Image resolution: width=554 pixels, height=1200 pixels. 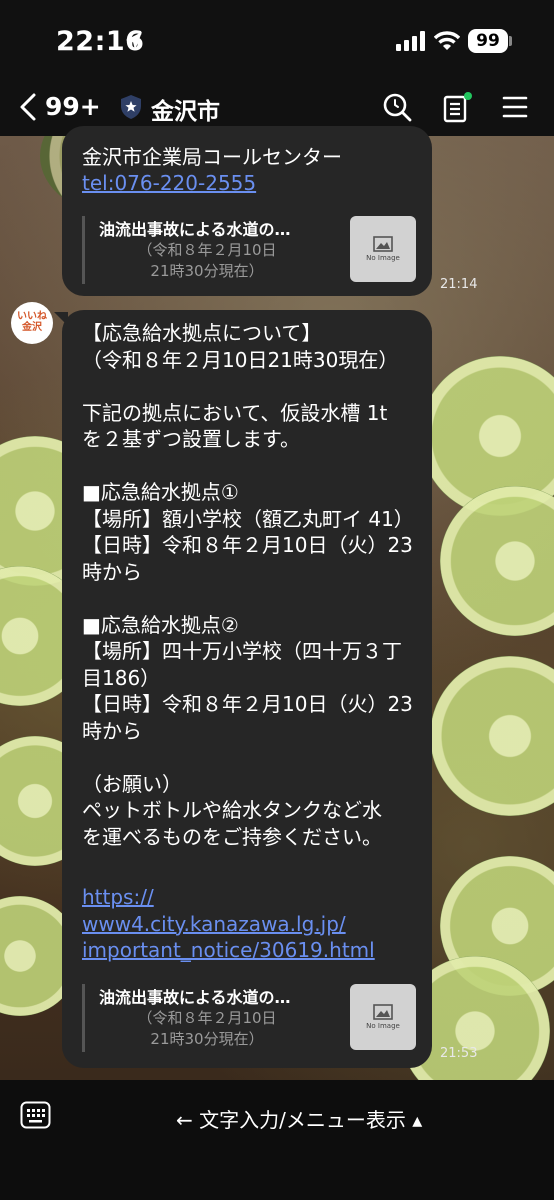 What do you see at coordinates (410, 41) in the screenshot?
I see `signal-icon` at bounding box center [410, 41].